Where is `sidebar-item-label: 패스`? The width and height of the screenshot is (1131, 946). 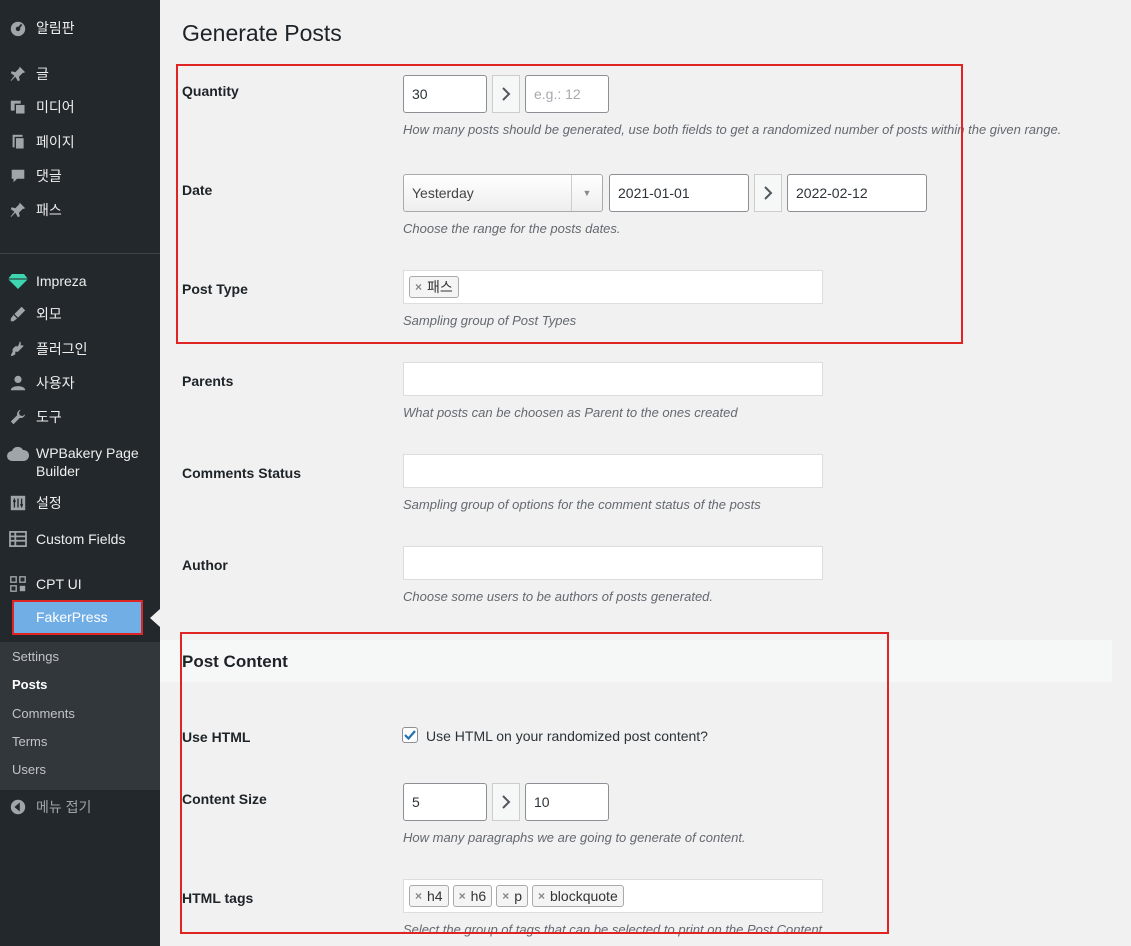 sidebar-item-label: 패스 is located at coordinates (49, 210).